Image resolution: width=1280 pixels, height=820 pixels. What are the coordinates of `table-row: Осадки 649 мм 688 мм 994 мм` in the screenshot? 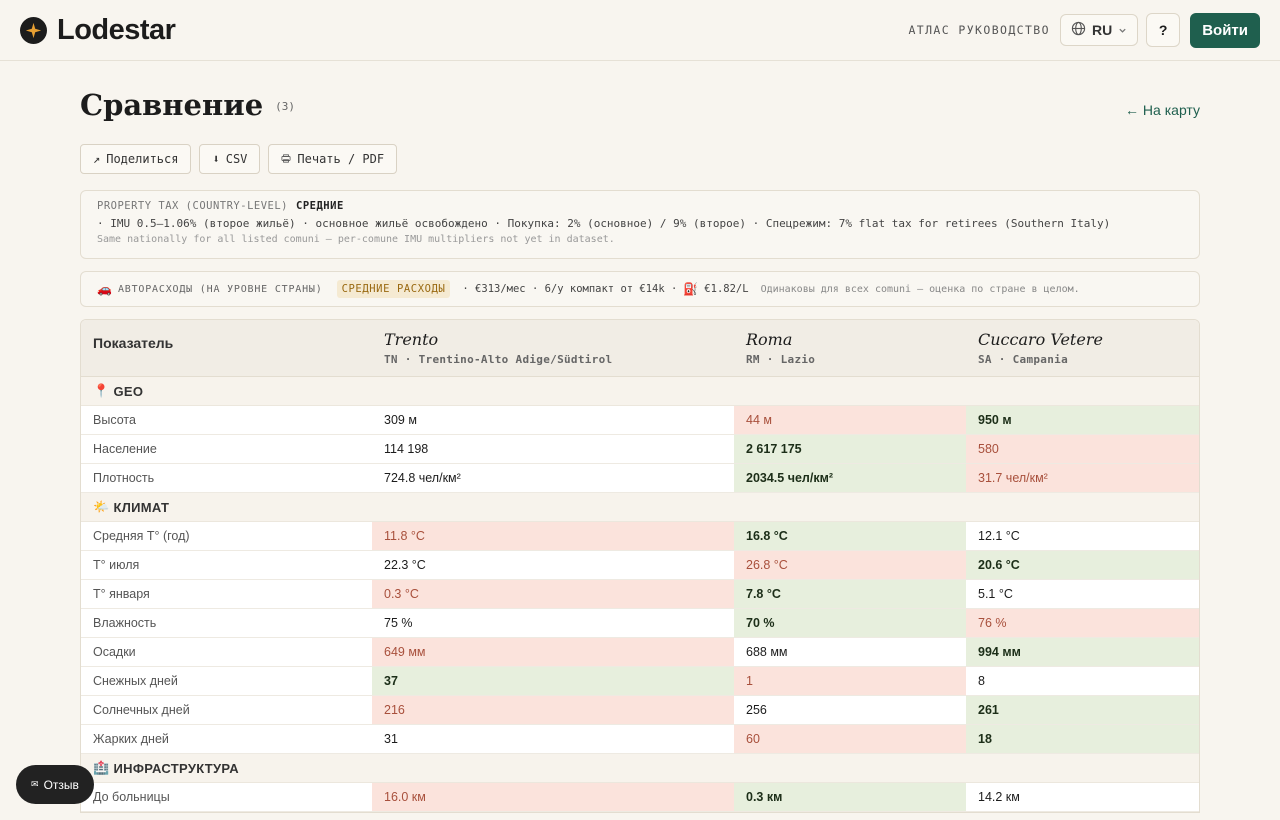 It's located at (640, 652).